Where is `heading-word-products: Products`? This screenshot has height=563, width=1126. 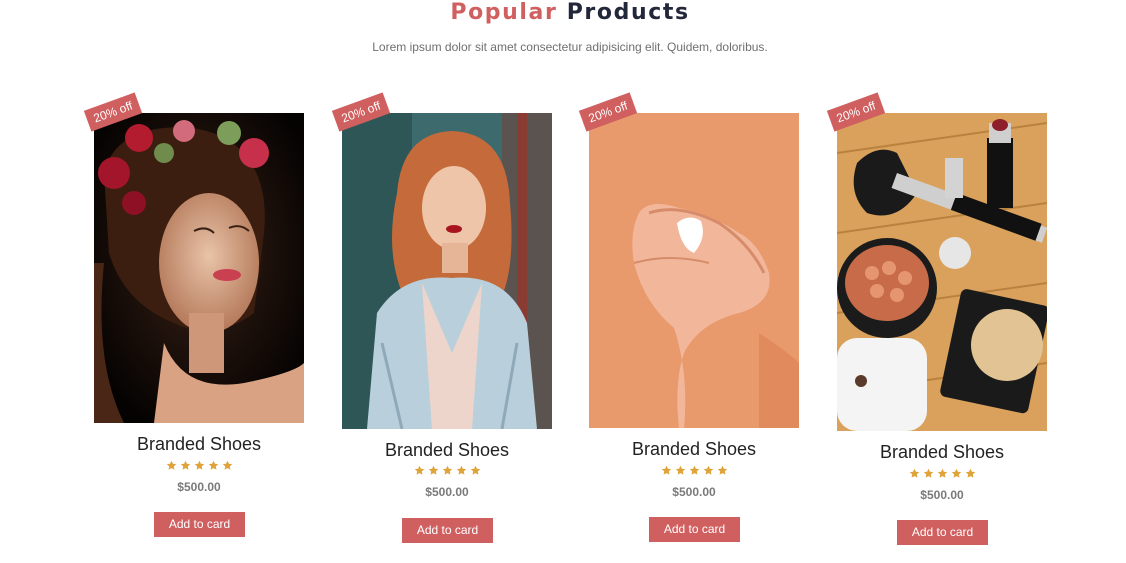 heading-word-products: Products is located at coordinates (628, 12).